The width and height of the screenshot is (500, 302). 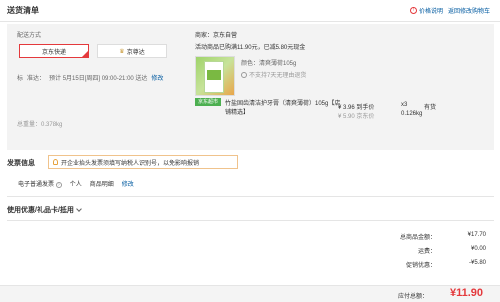 What do you see at coordinates (244, 74) in the screenshot?
I see `info-icon` at bounding box center [244, 74].